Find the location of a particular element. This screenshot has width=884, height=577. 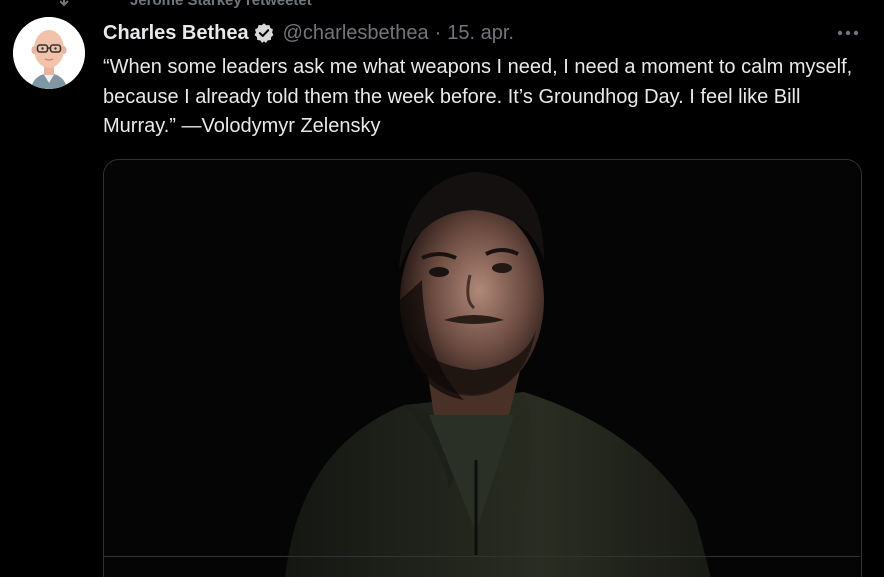

verified-badge-icon is located at coordinates (264, 33).